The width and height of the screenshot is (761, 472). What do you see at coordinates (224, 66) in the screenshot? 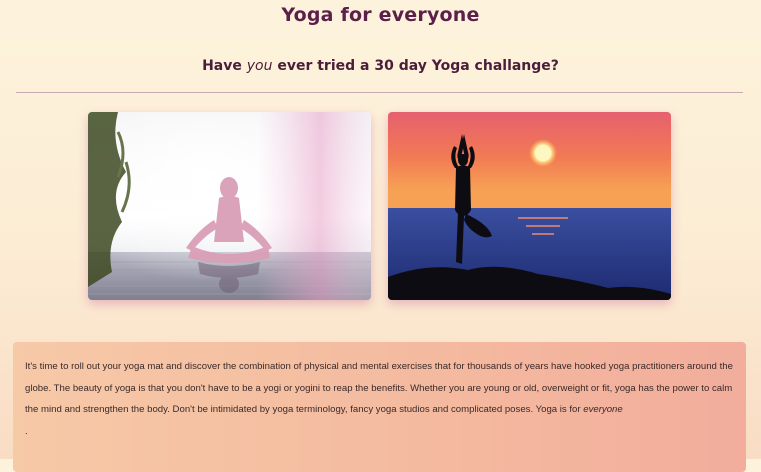
I see `subtitle-start: Have` at bounding box center [224, 66].